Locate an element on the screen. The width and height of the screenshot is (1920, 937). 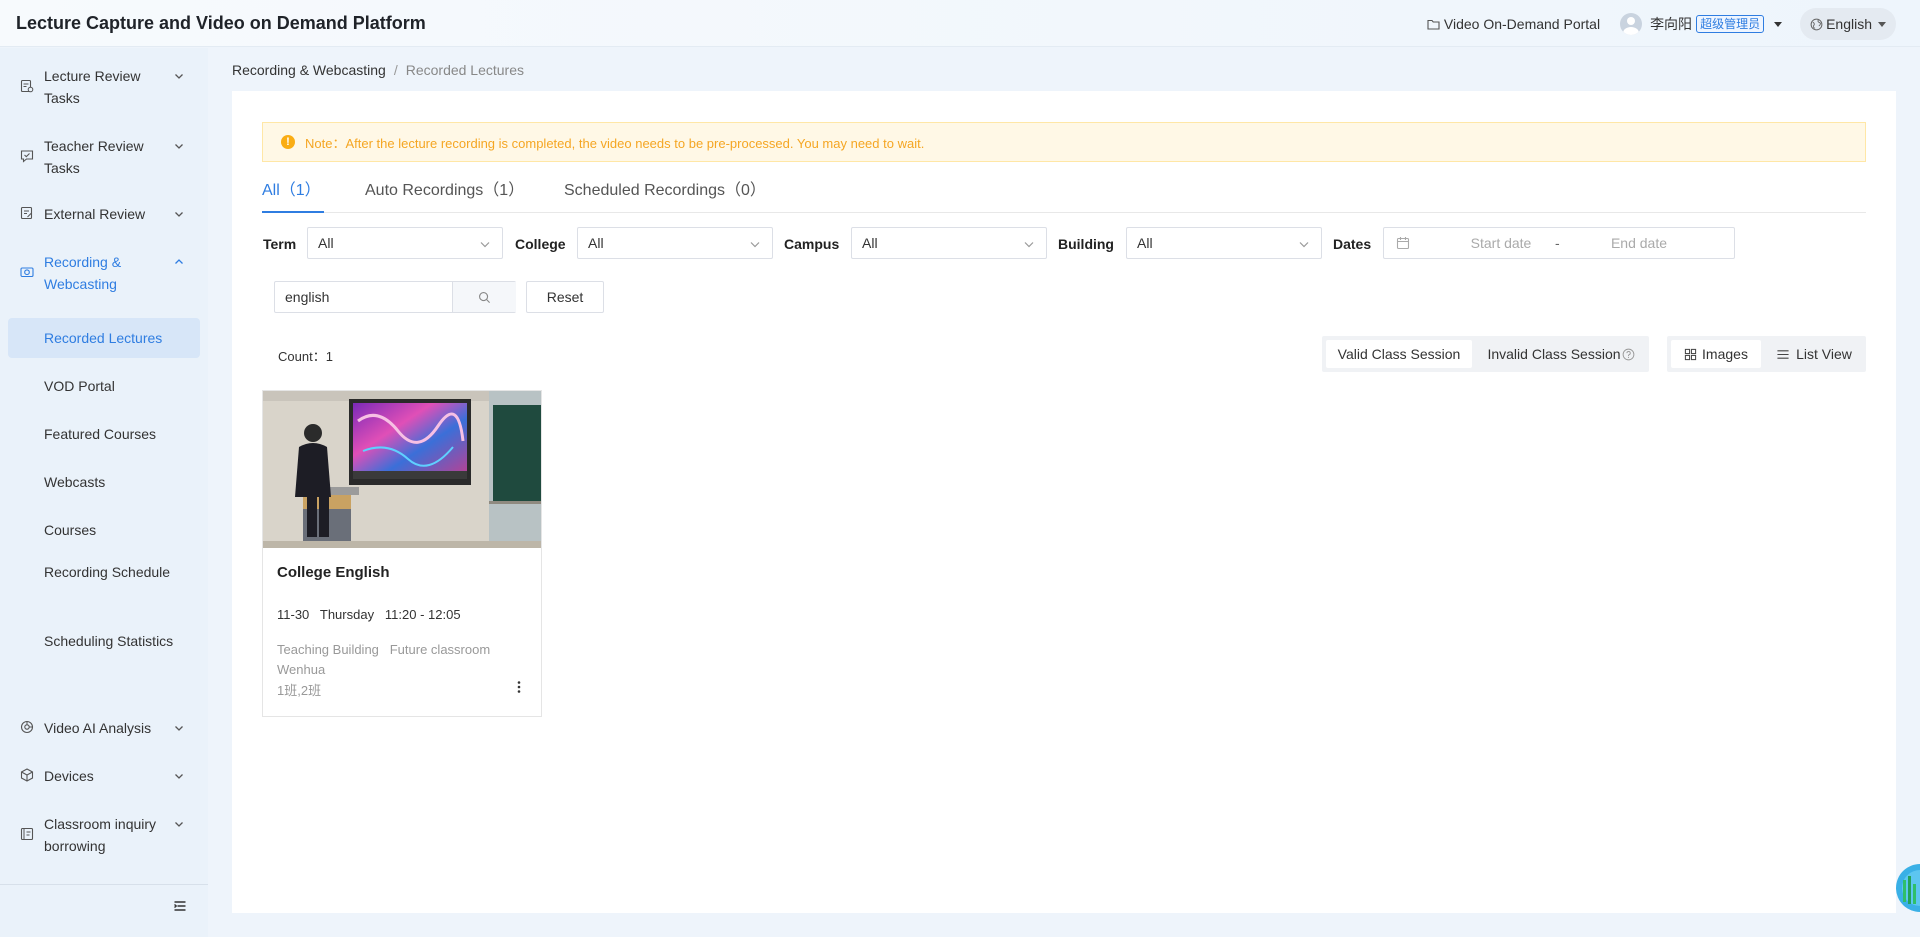
language-label: English is located at coordinates (1849, 24).